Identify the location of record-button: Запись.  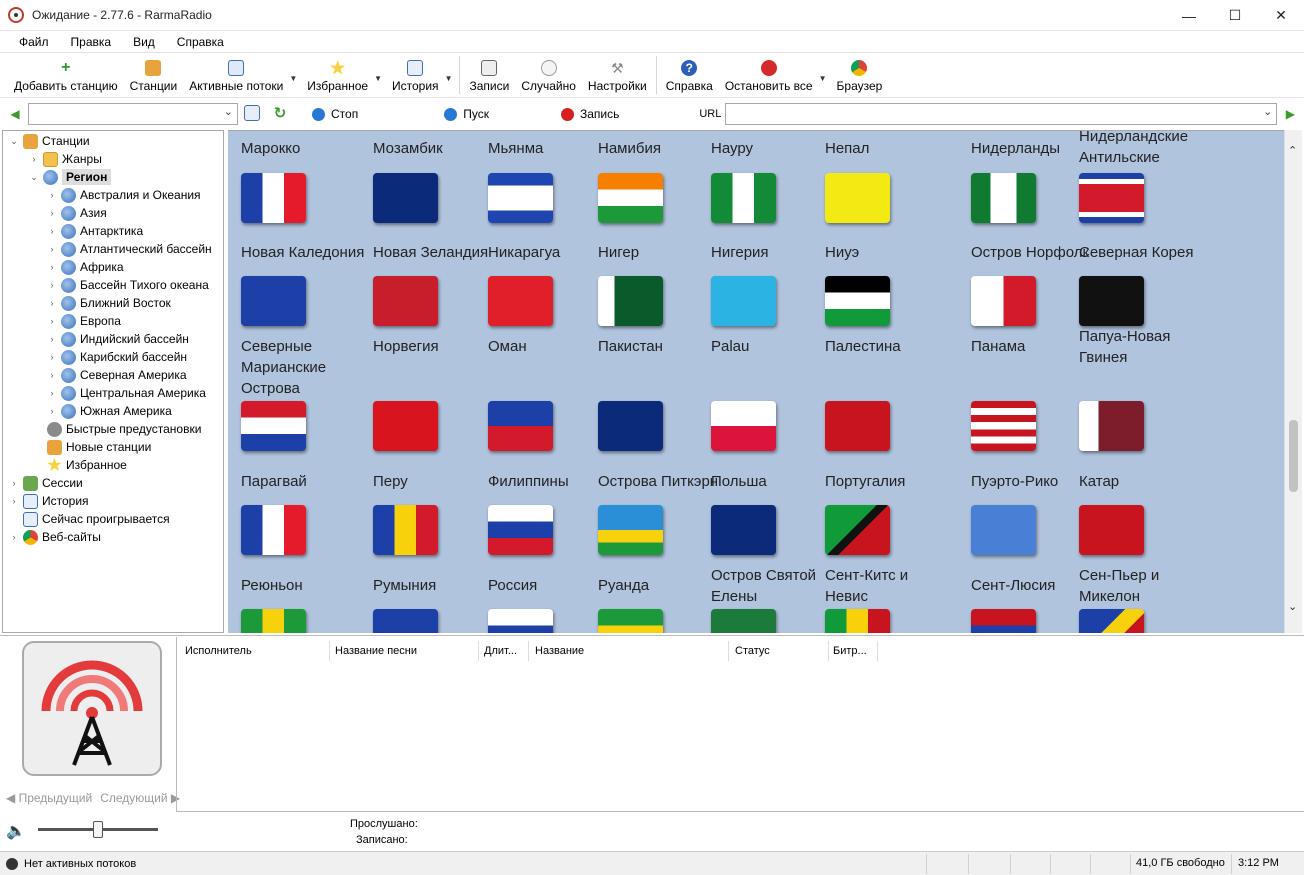
(589, 114).